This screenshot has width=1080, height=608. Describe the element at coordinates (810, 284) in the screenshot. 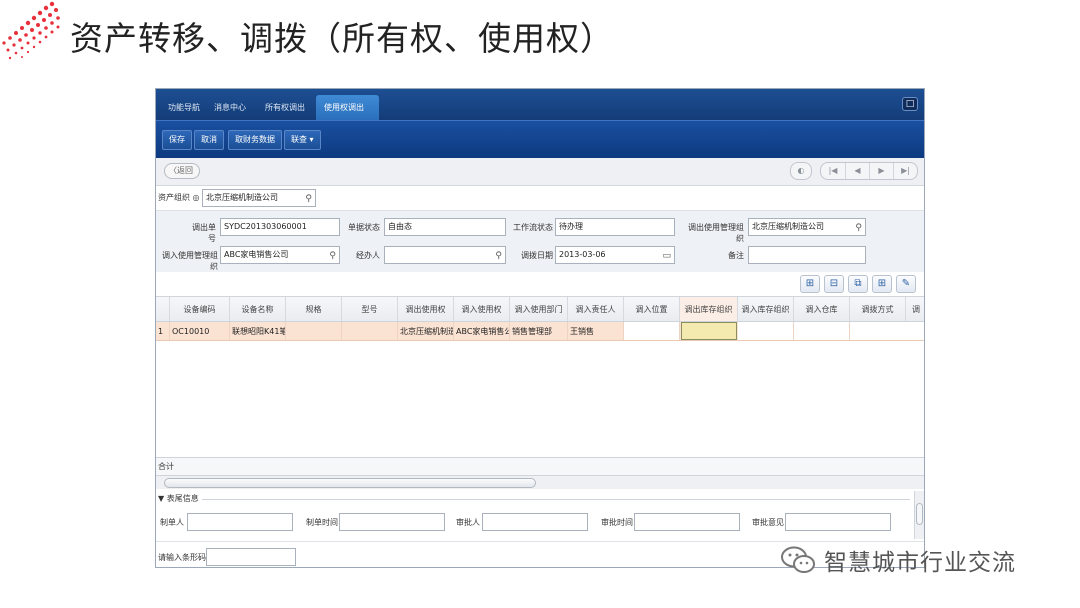

I see `add-row-icon: ⊞` at that location.